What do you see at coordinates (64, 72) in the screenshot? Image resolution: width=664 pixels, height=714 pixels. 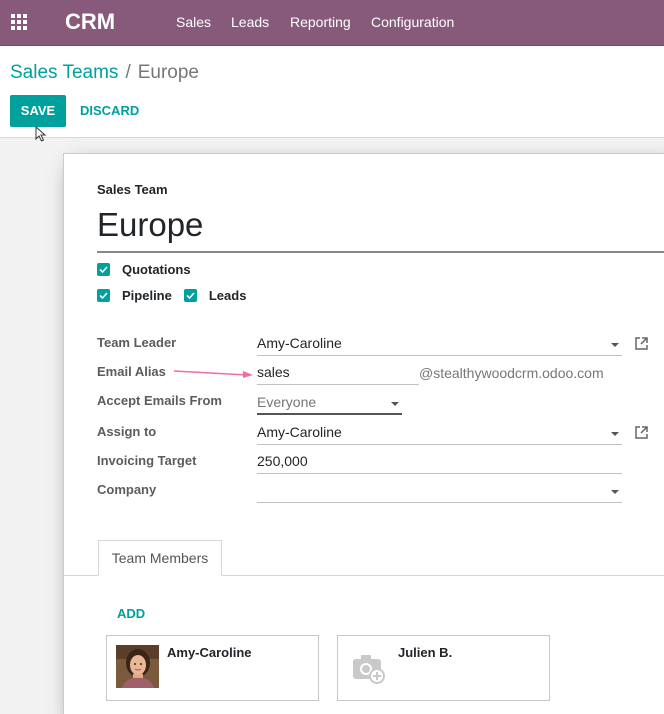 I see `breadcrumb-sales-teams: Sales Teams` at bounding box center [64, 72].